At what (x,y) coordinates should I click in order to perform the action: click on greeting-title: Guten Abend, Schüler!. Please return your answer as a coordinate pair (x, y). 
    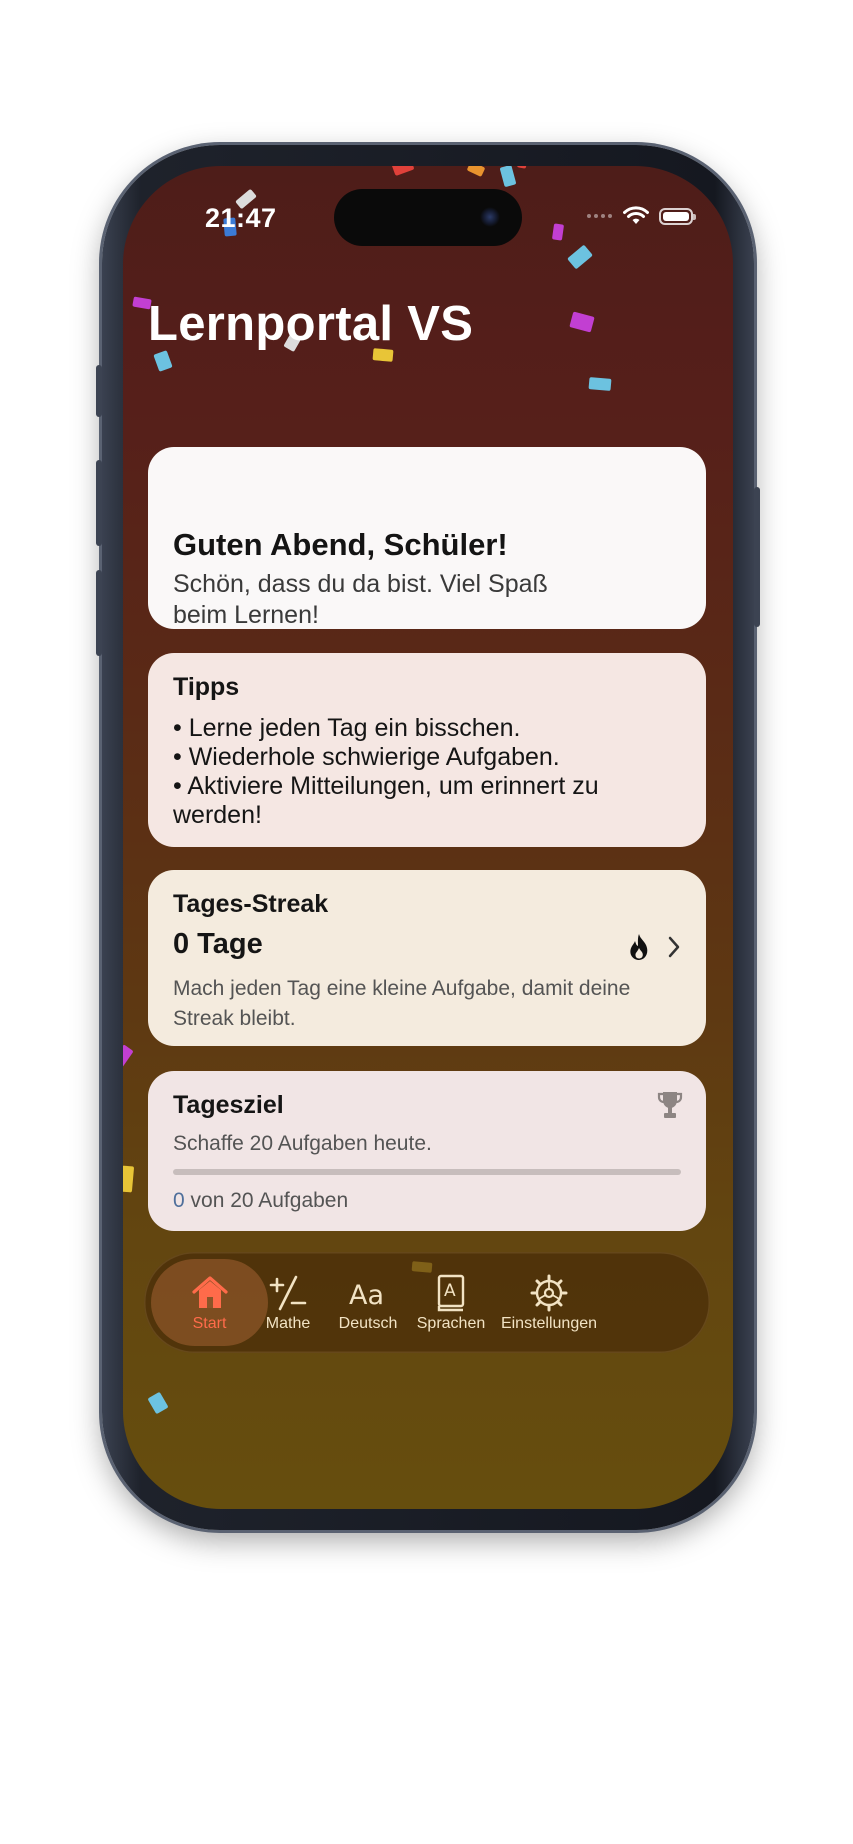
    Looking at the image, I should click on (340, 544).